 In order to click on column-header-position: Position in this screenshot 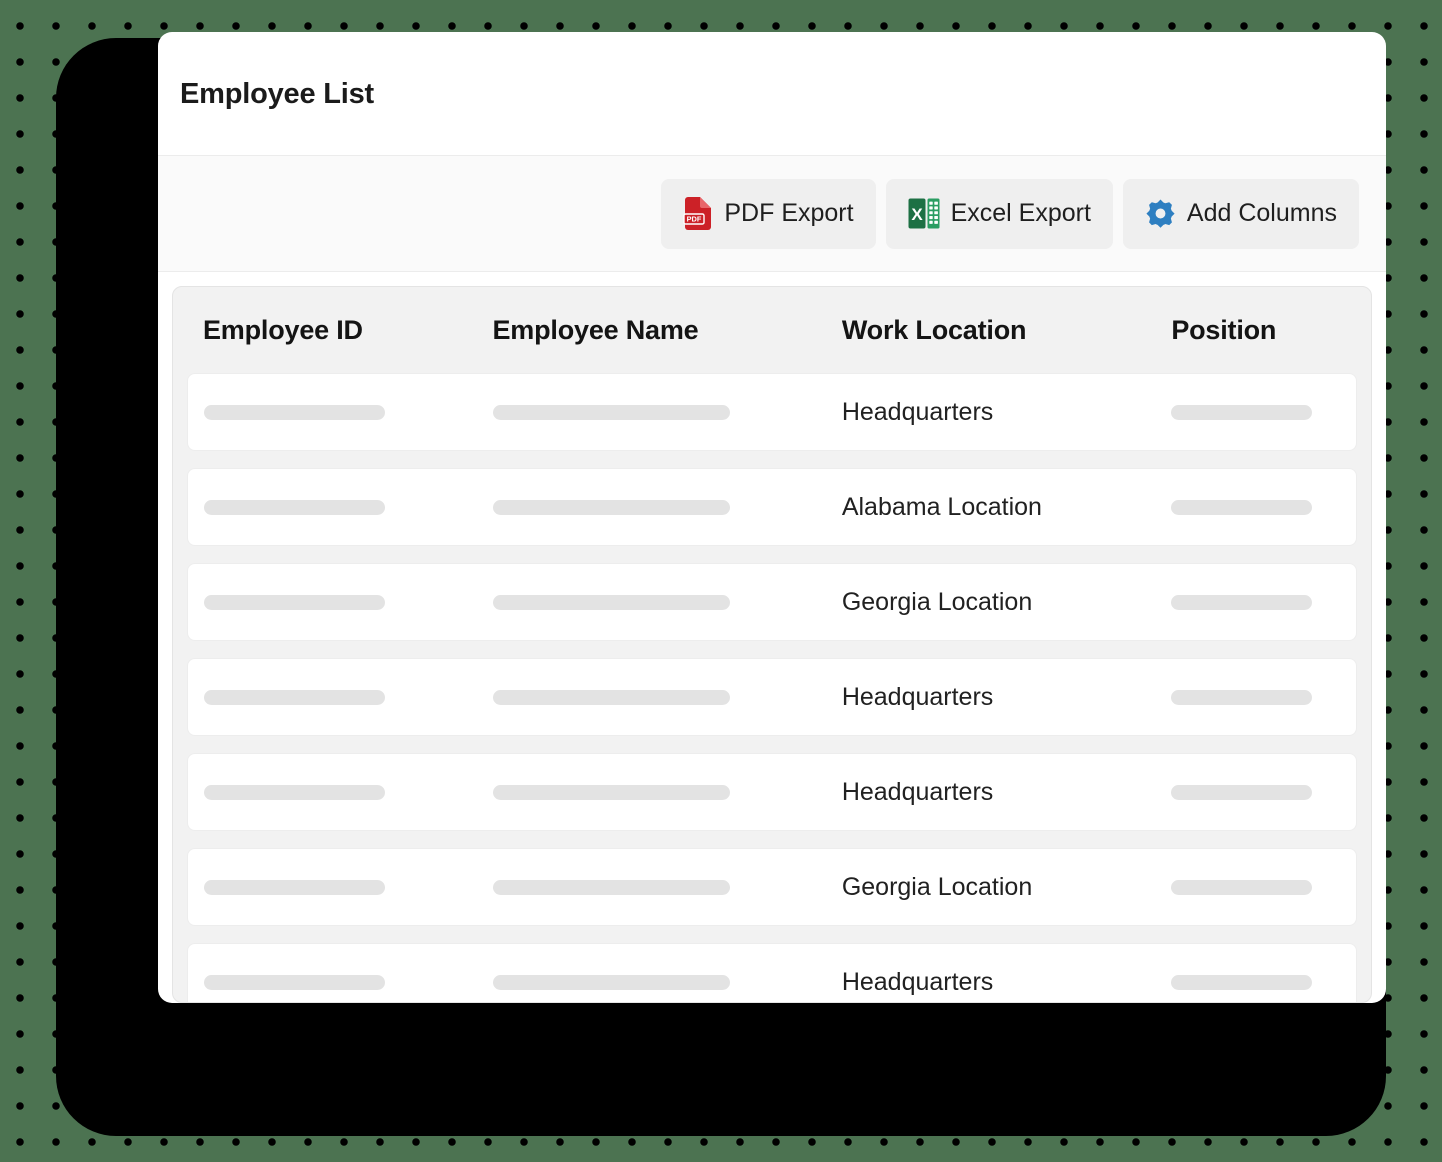, I will do `click(1257, 330)`.